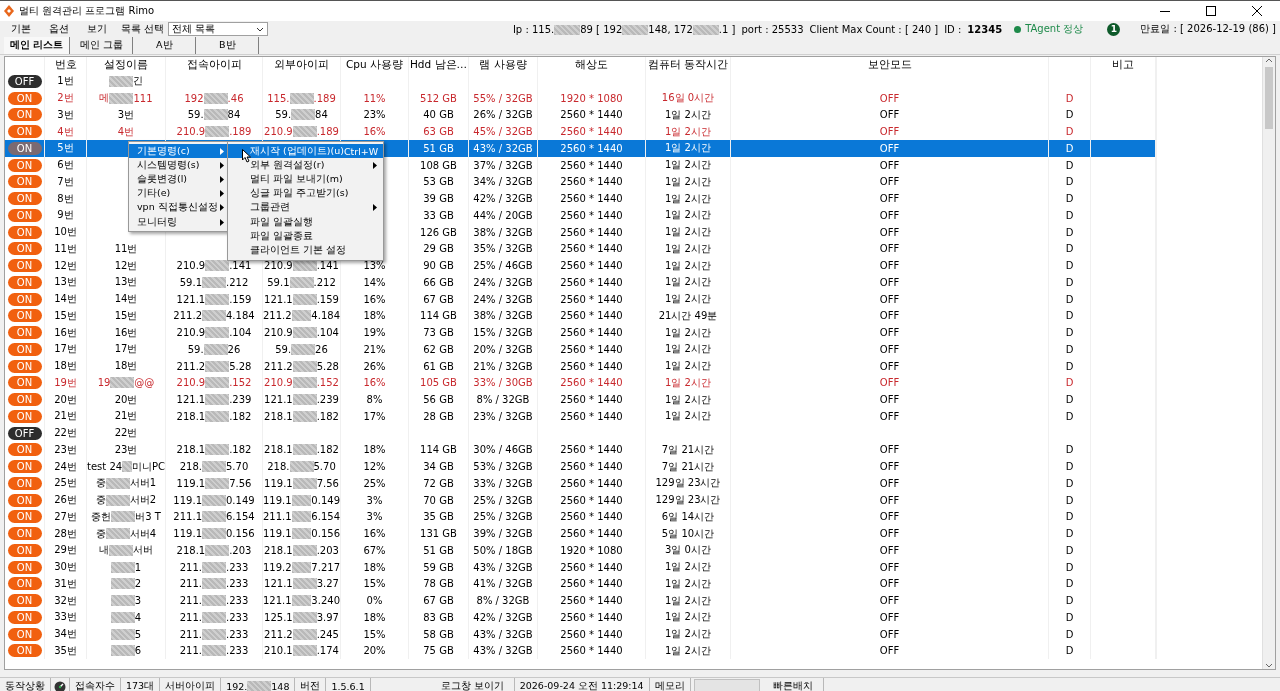 This screenshot has width=1280, height=691. Describe the element at coordinates (580, 282) in the screenshot. I see `table-row: ON 13번 13번 59.1 .212 59.1 .212 14% 66 GB 24% / 32GB 2560 * 1440 1일 2시간 OFF D` at that location.